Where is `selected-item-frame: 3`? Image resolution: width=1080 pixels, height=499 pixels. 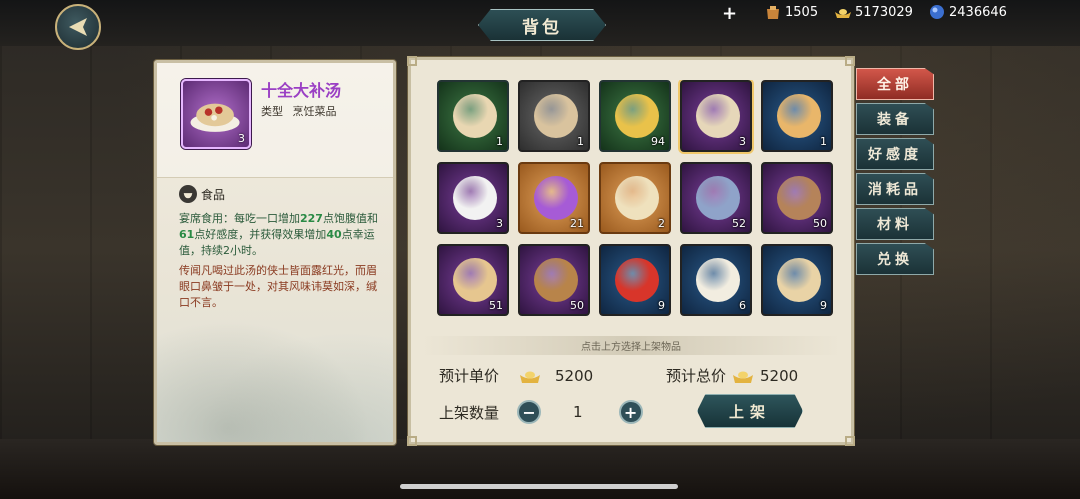
selected-item-frame: 3 is located at coordinates (216, 114).